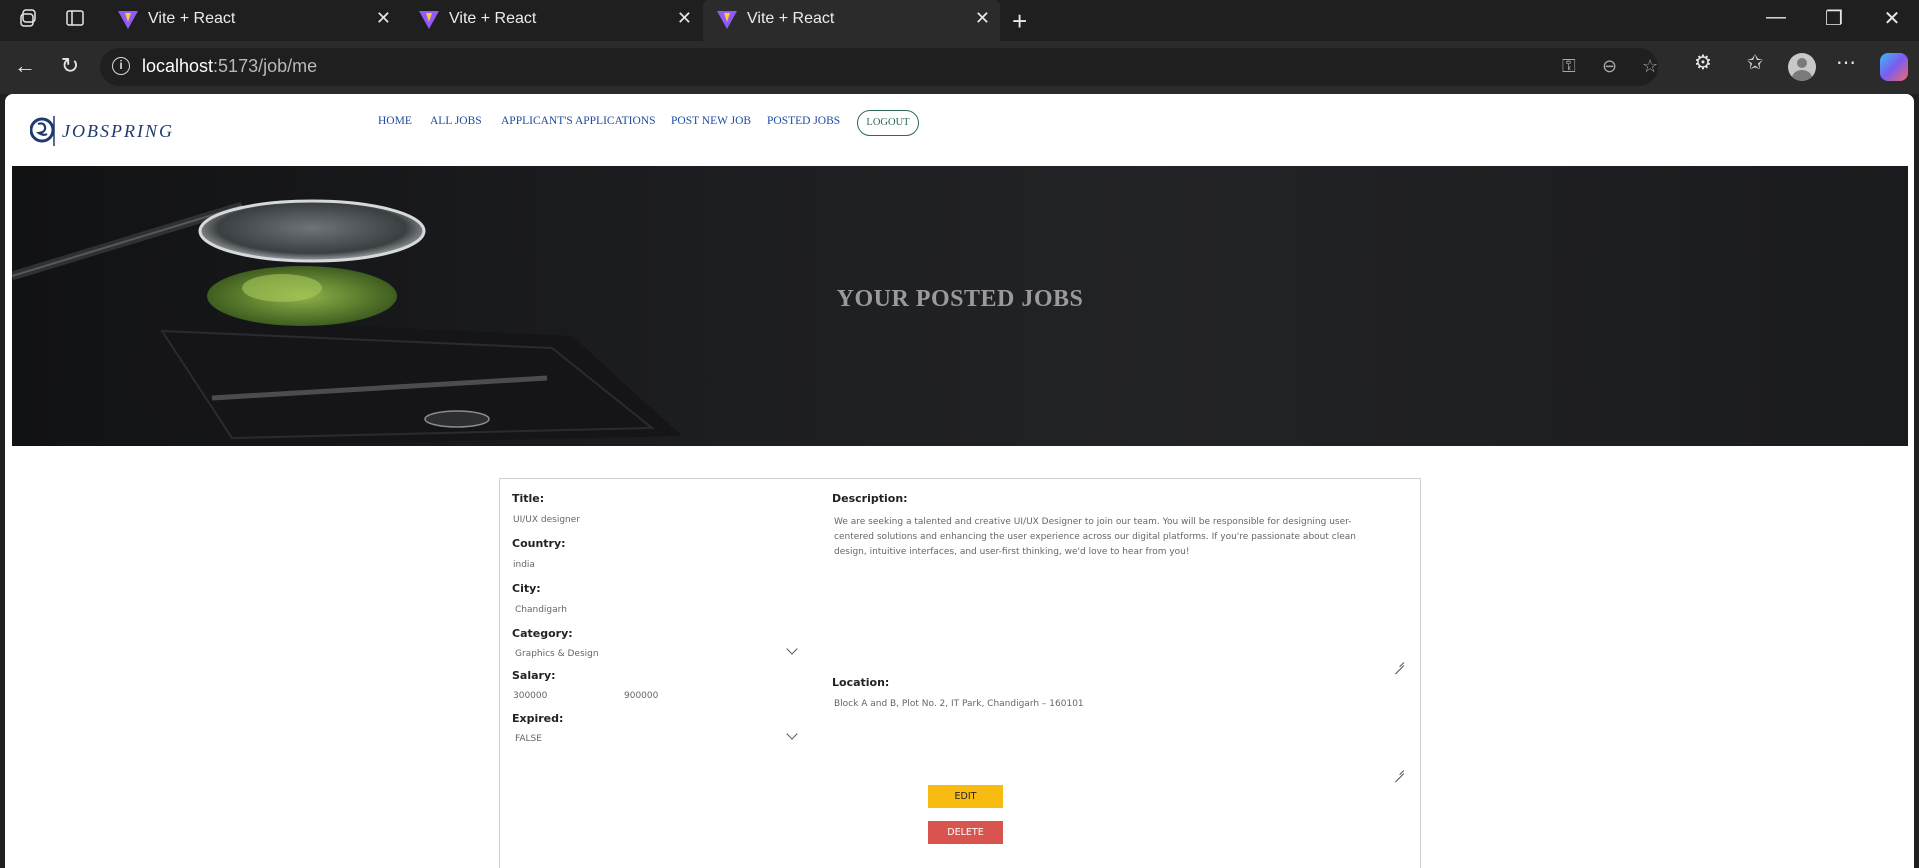 This screenshot has height=868, width=1919. I want to click on browser-tab-1: Vite + React ✕, so click(252, 20).